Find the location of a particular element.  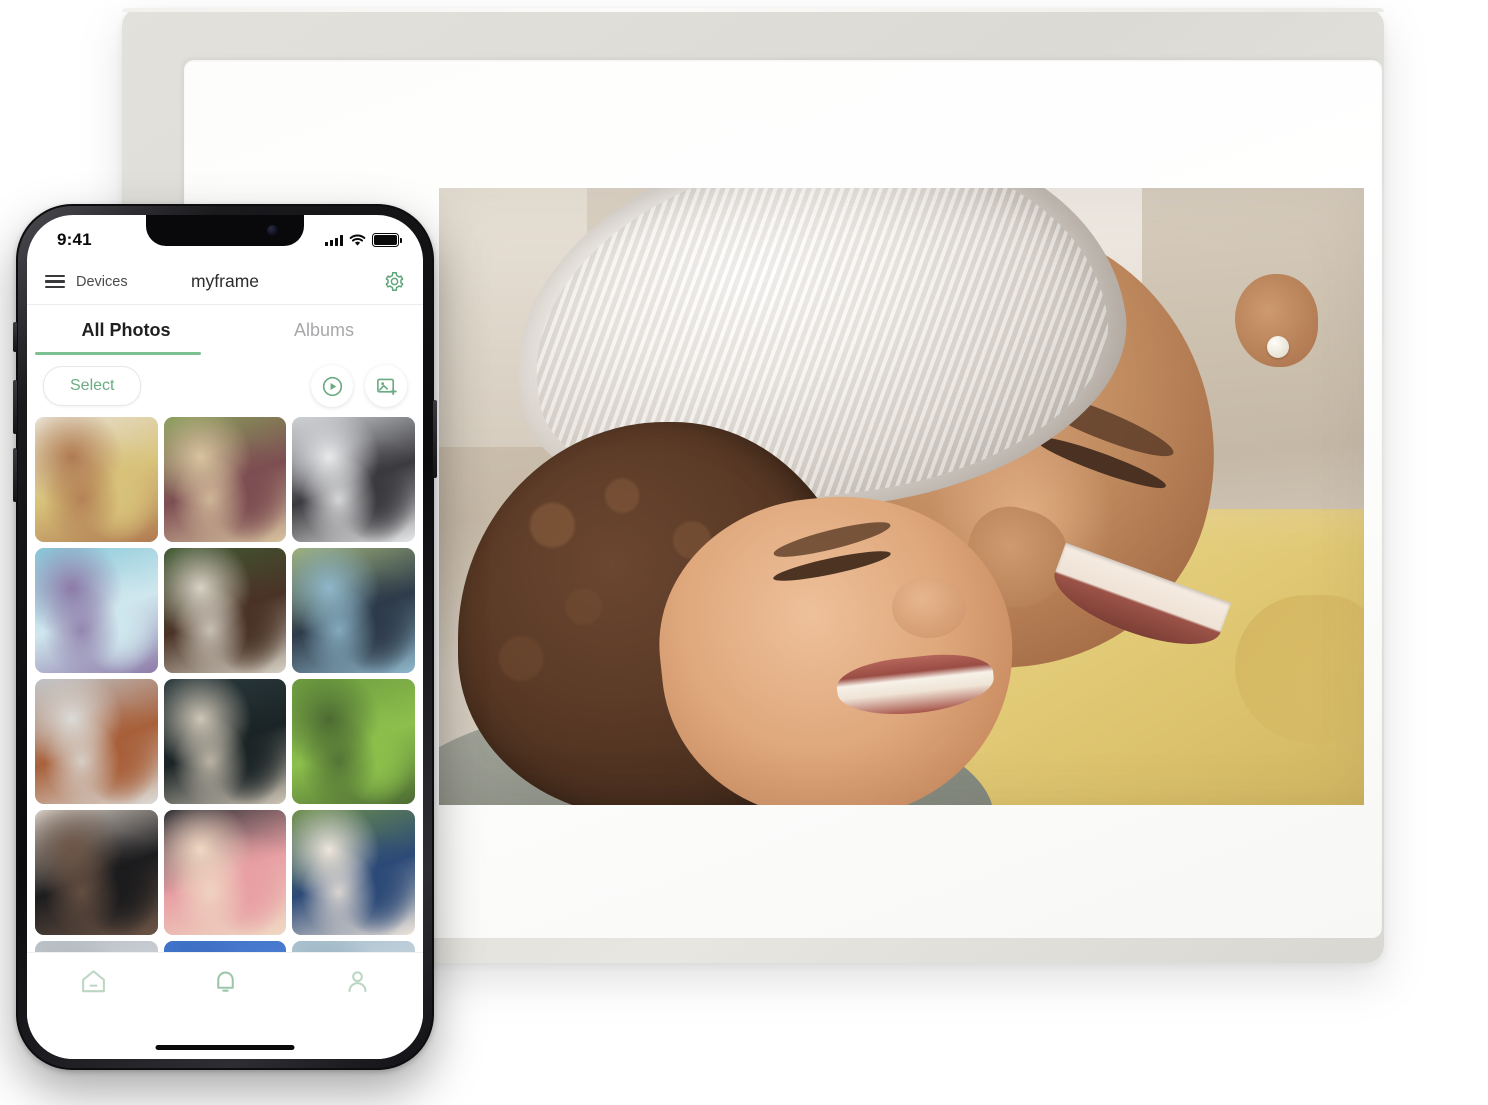

play-slideshow-button is located at coordinates (332, 386).